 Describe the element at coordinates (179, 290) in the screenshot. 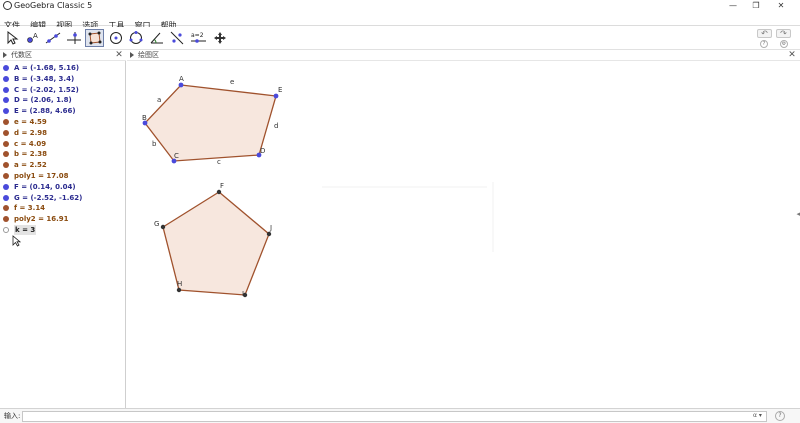

I see `point-H` at that location.